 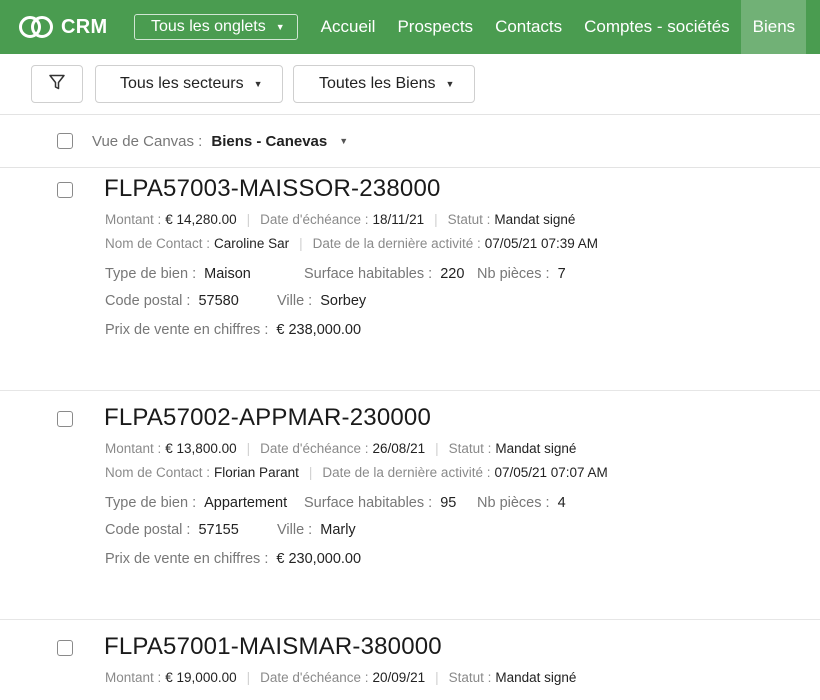 What do you see at coordinates (36, 27) in the screenshot?
I see `crm-logo-icon` at bounding box center [36, 27].